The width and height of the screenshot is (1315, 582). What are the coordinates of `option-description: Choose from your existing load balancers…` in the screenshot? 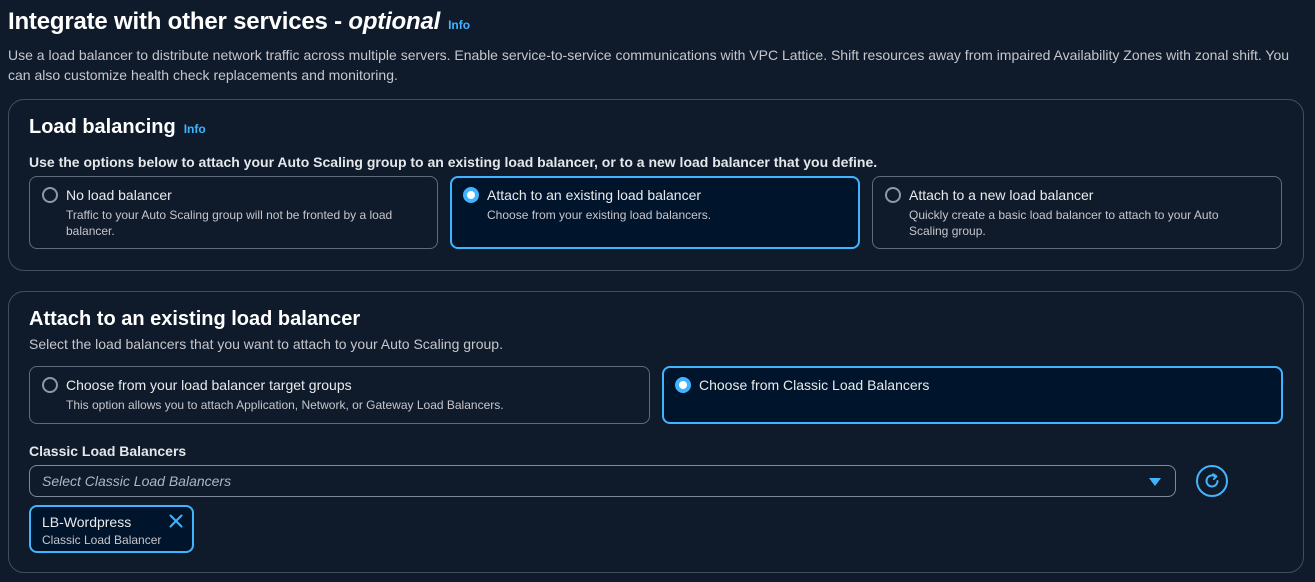 It's located at (599, 215).